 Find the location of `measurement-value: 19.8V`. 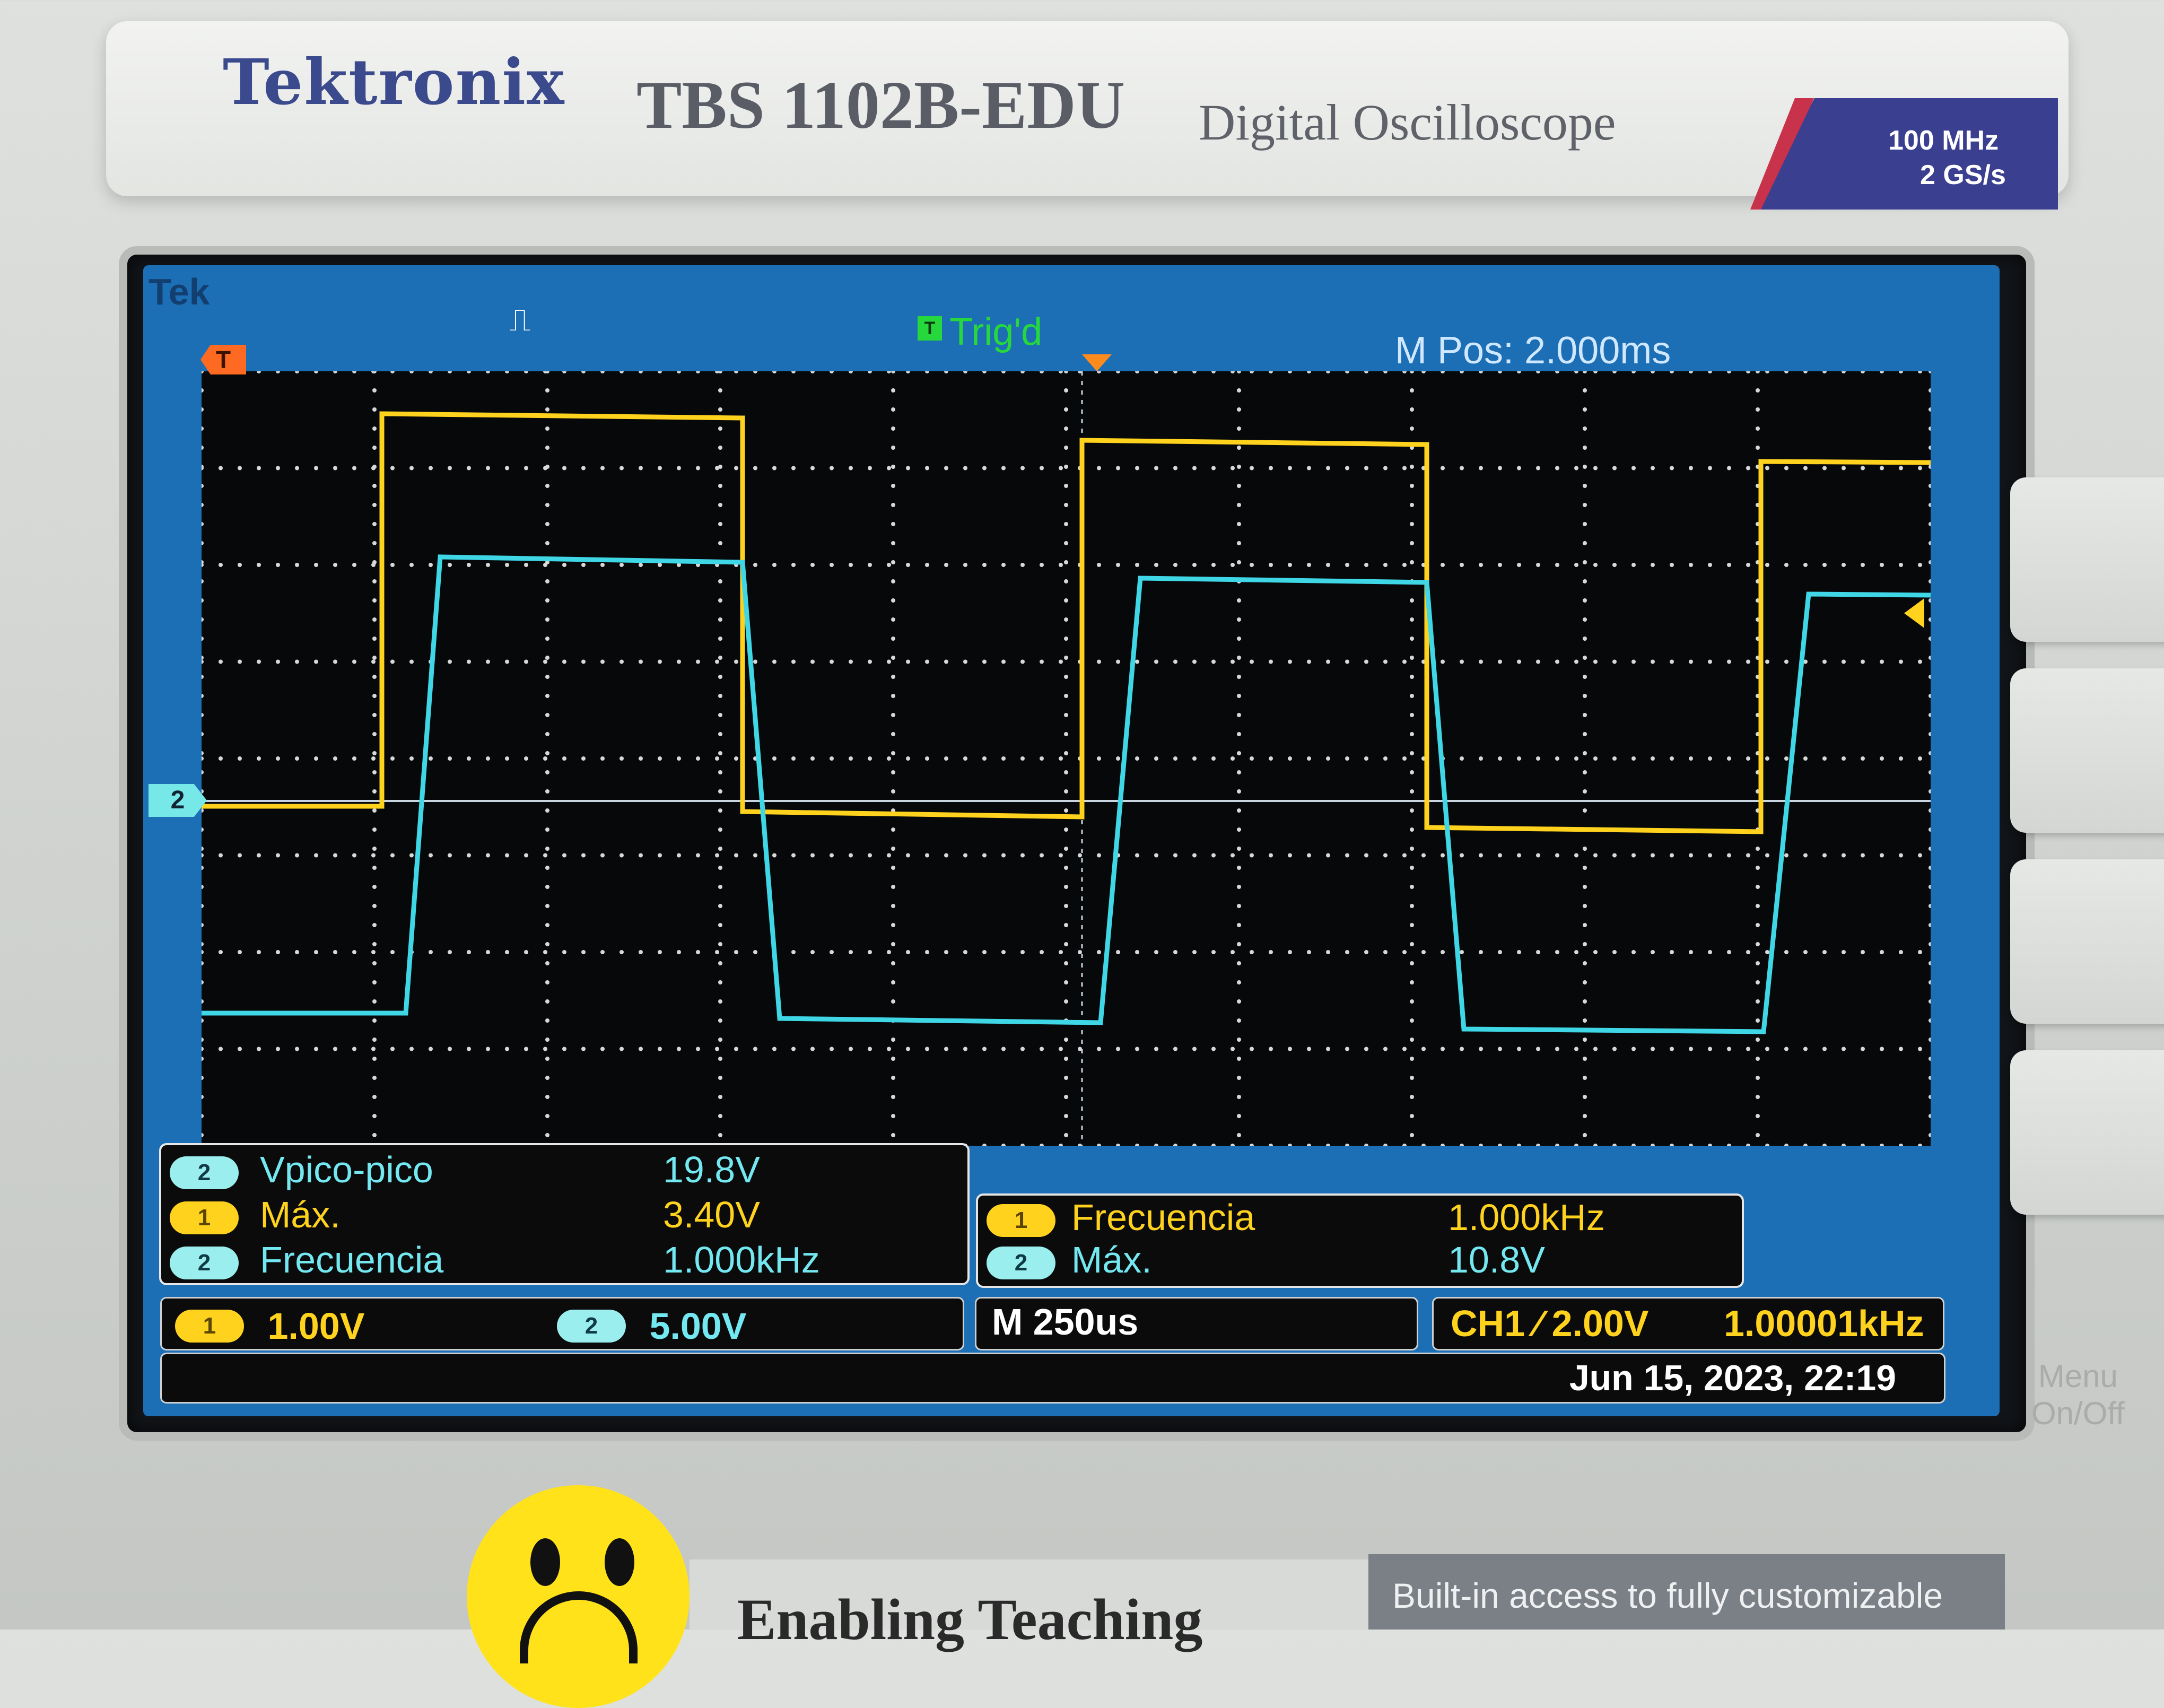

measurement-value: 19.8V is located at coordinates (711, 1170).